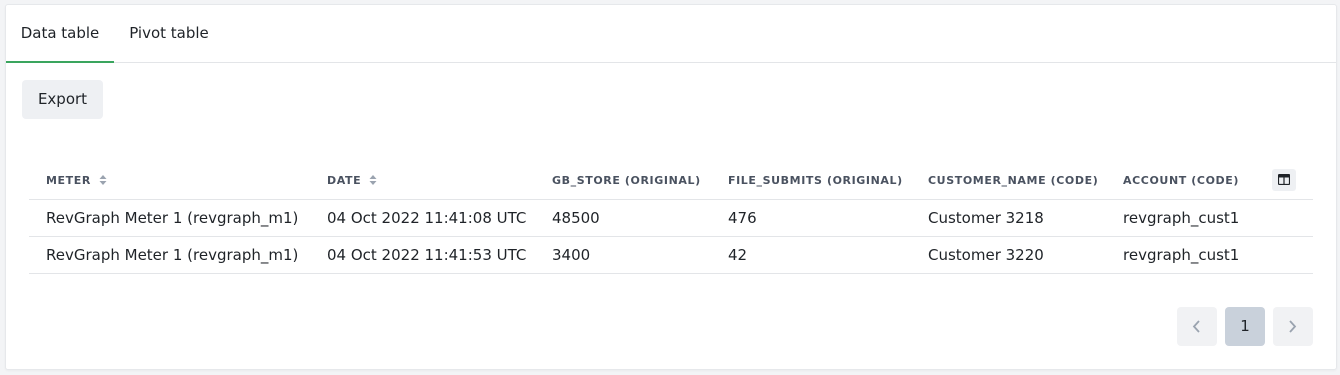 The width and height of the screenshot is (1340, 375). Describe the element at coordinates (1284, 180) in the screenshot. I see `columns-icon` at that location.